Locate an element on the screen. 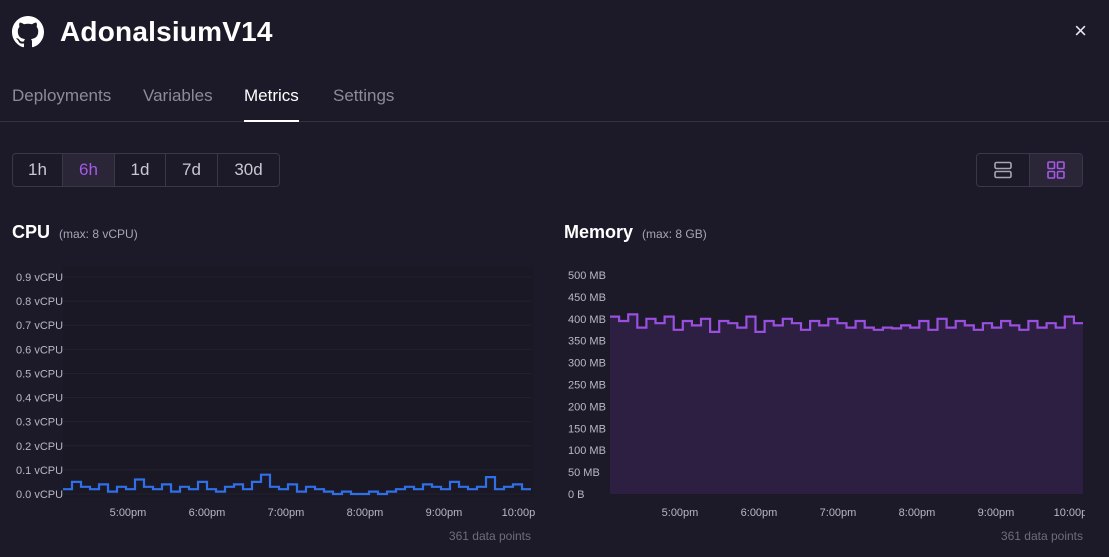 The image size is (1109, 557). memory-data-points: 361 data points is located at coordinates (1041, 536).